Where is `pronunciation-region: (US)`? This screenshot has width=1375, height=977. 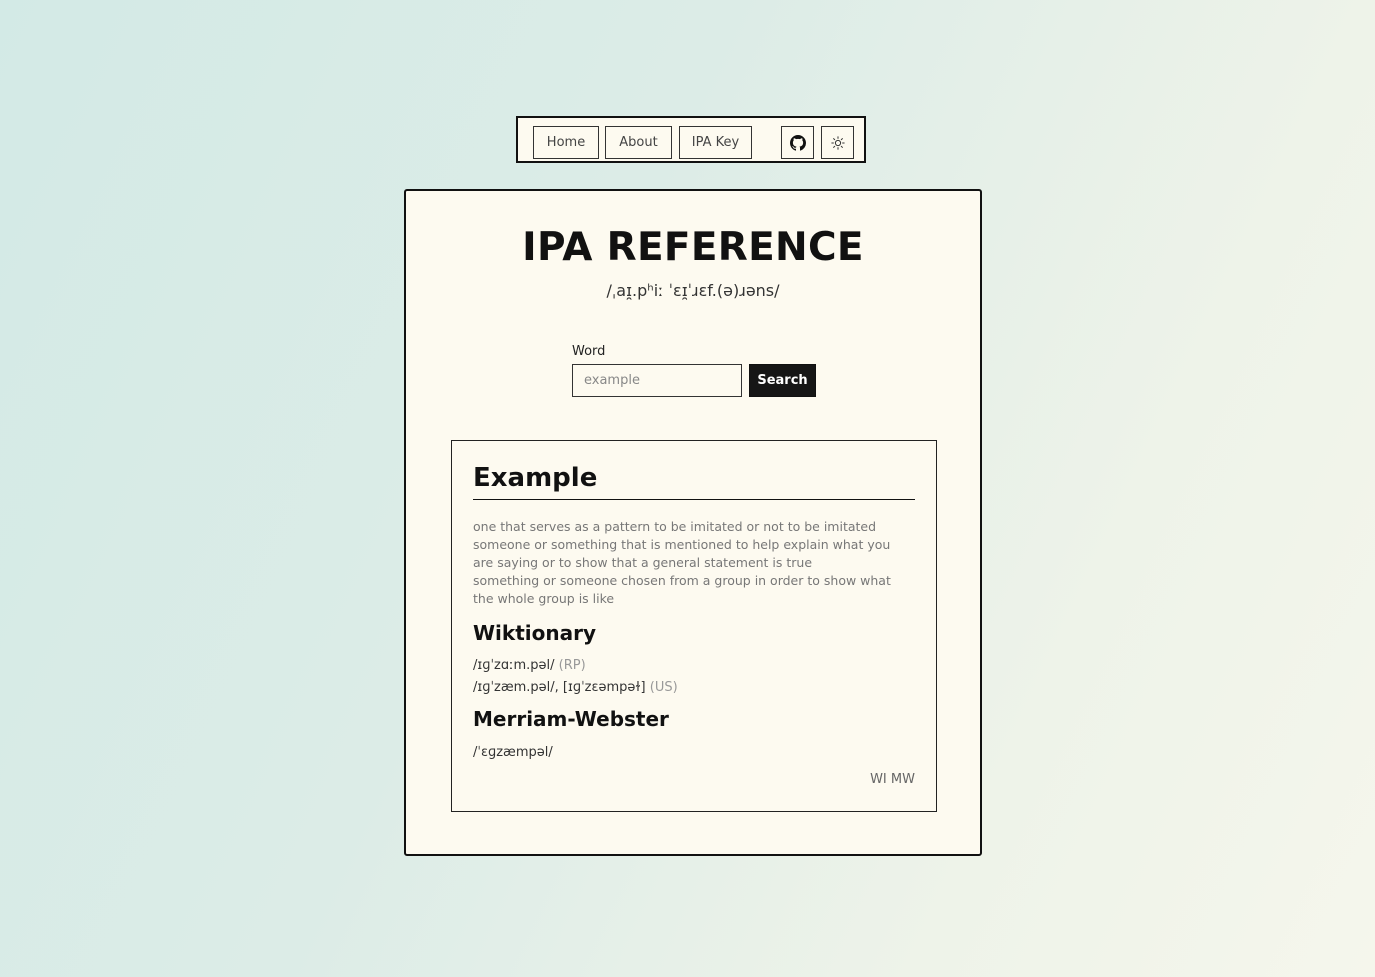 pronunciation-region: (US) is located at coordinates (663, 687).